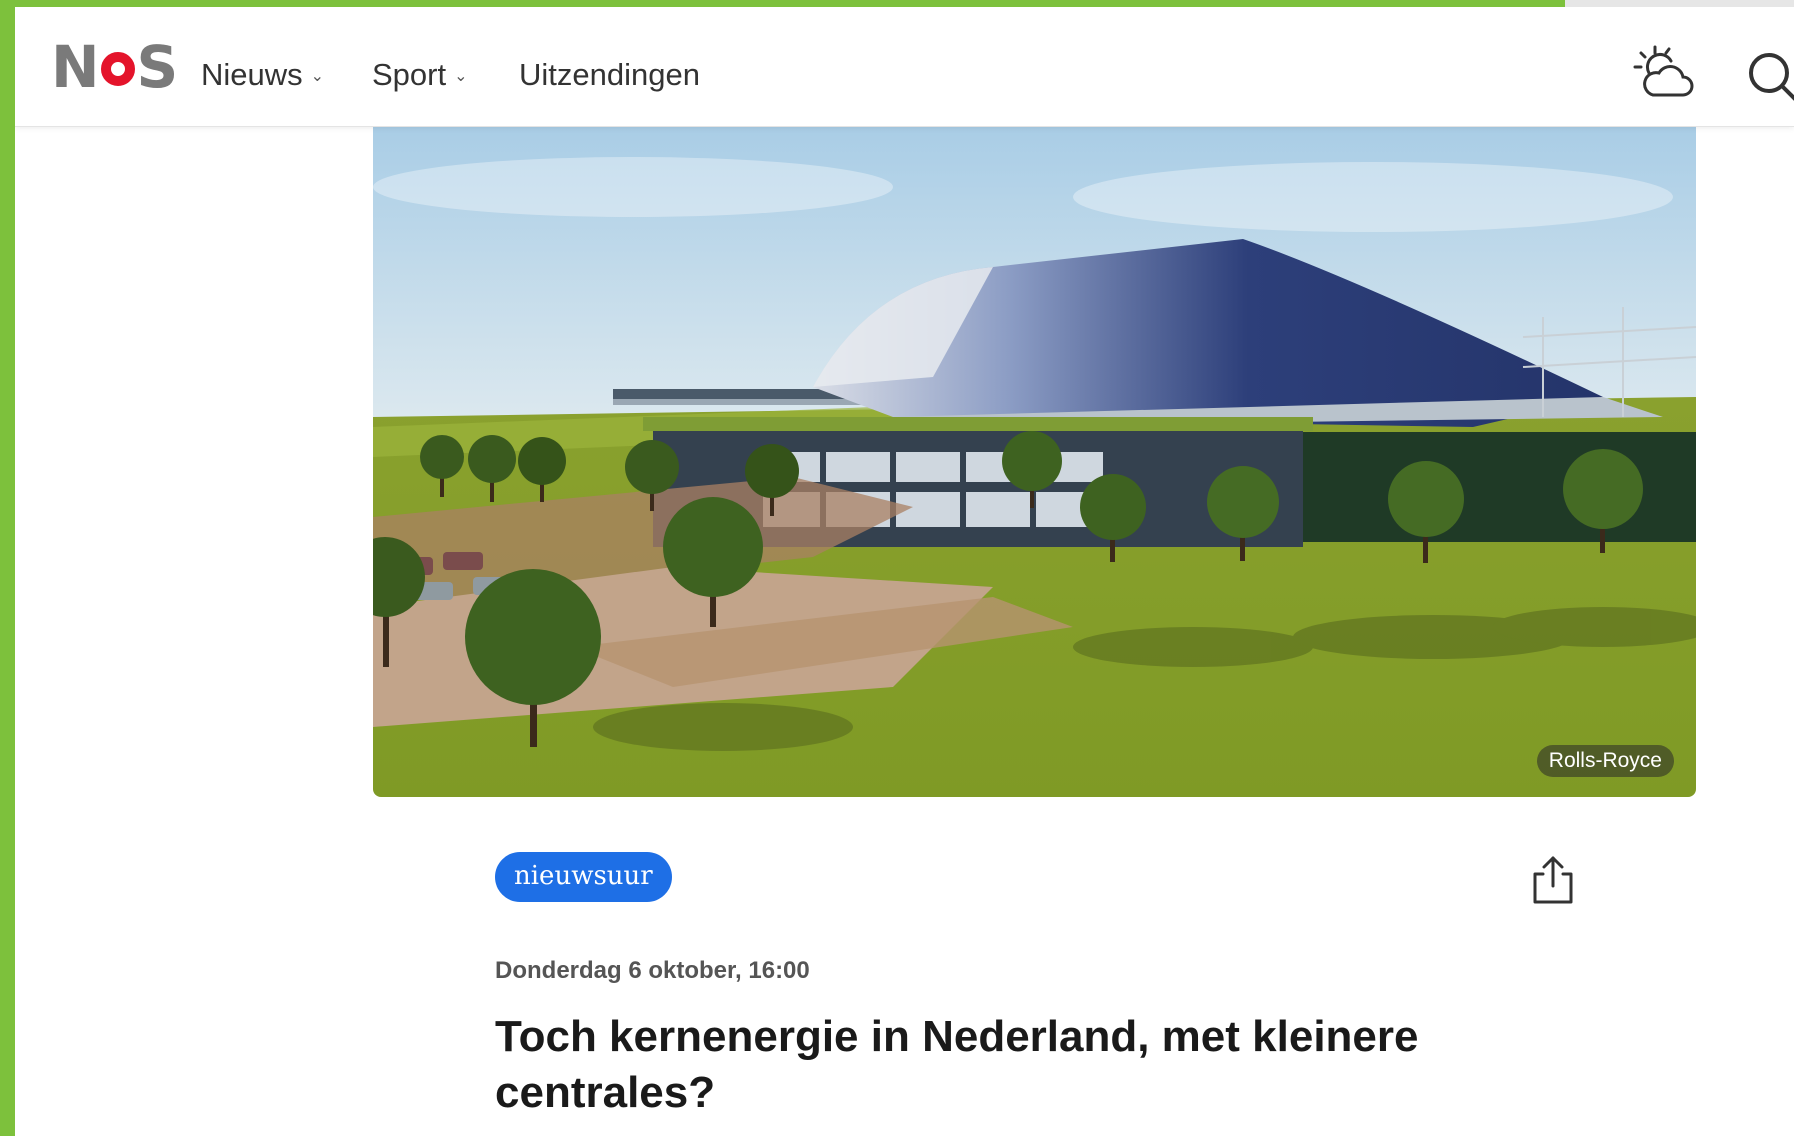  I want to click on nav-item-sport: Sport ⌄, so click(420, 75).